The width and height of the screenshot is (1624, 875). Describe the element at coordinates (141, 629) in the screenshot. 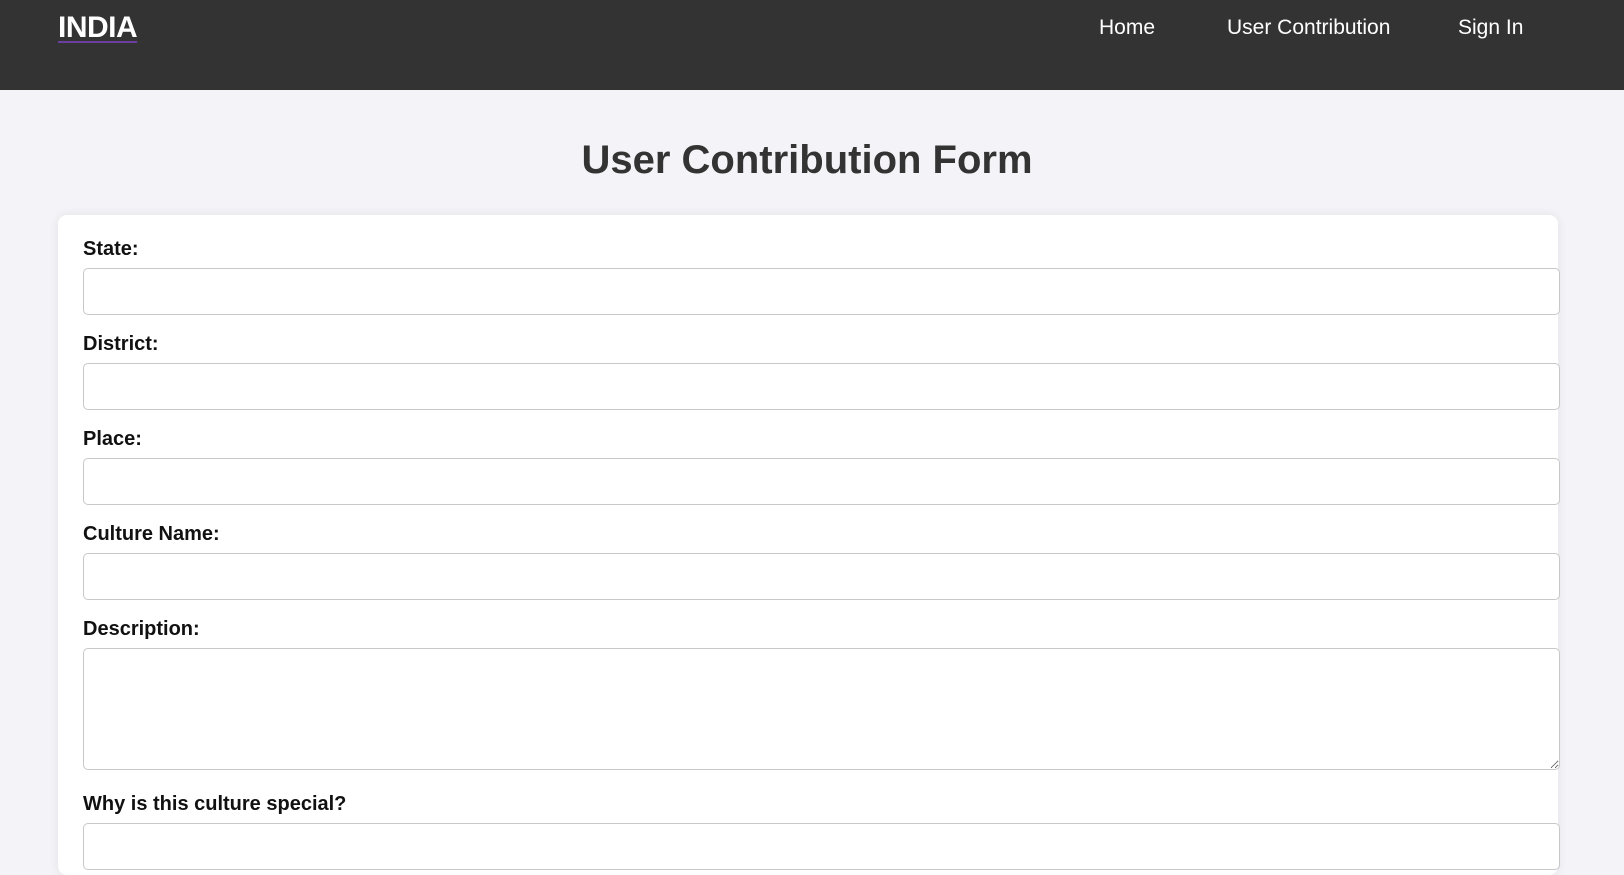

I see `description-label: Description:` at that location.